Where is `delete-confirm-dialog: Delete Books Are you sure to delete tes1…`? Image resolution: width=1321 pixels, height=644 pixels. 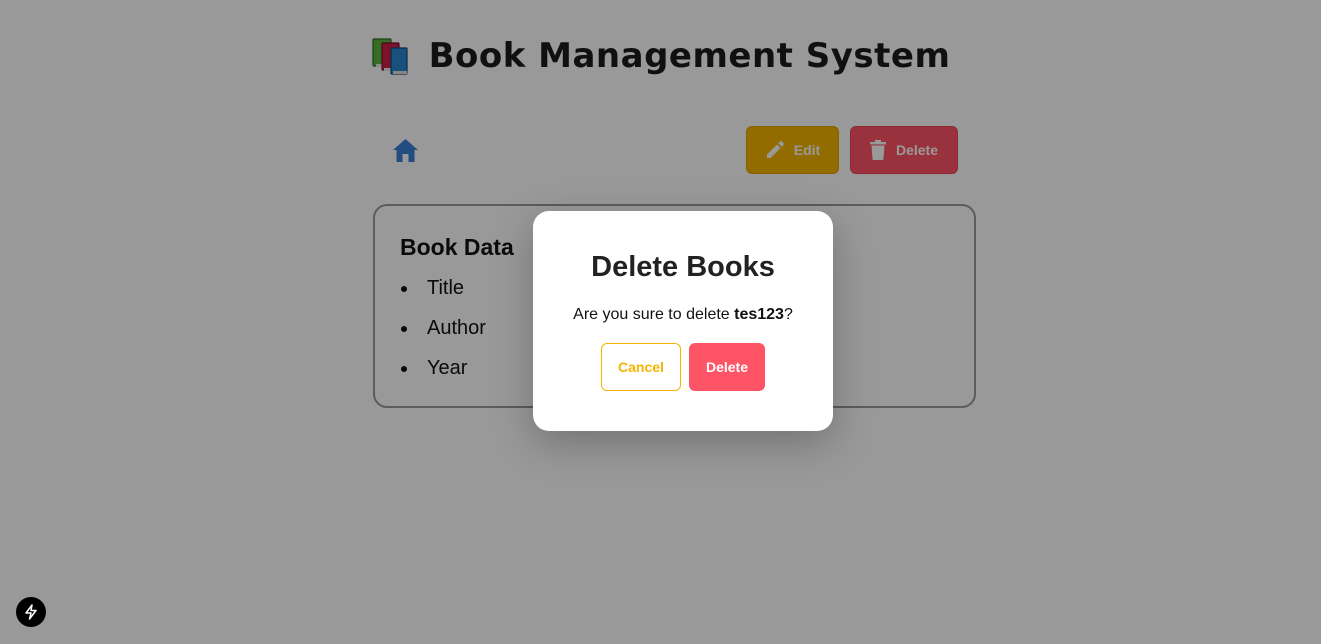
delete-confirm-dialog: Delete Books Are you sure to delete tes1… is located at coordinates (683, 321).